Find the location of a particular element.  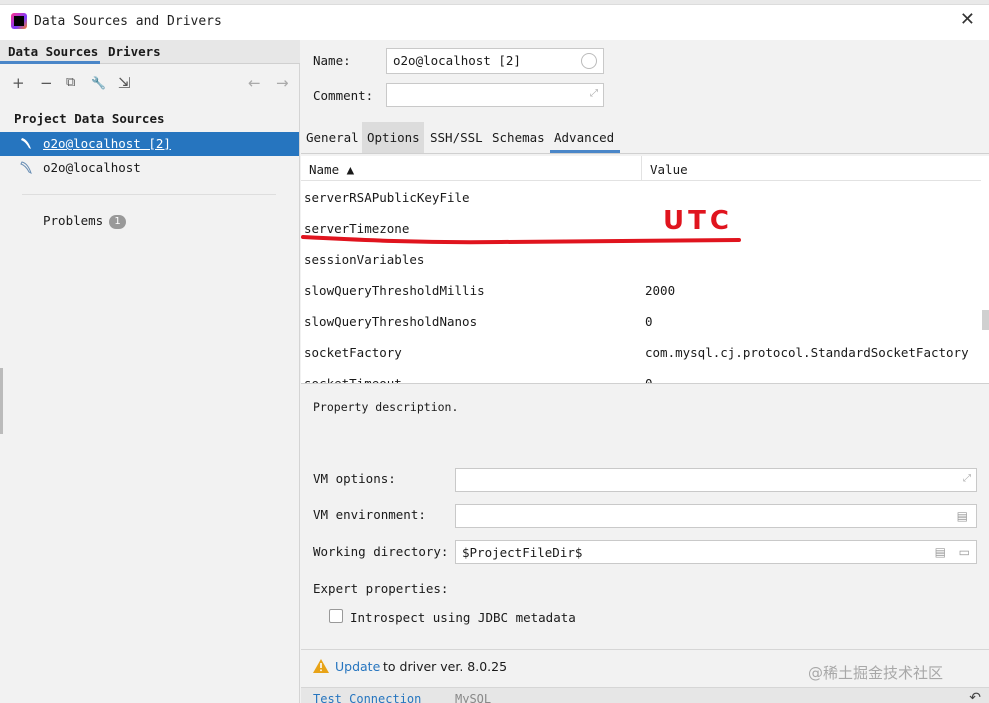

property-description: Property description. is located at coordinates (386, 407).